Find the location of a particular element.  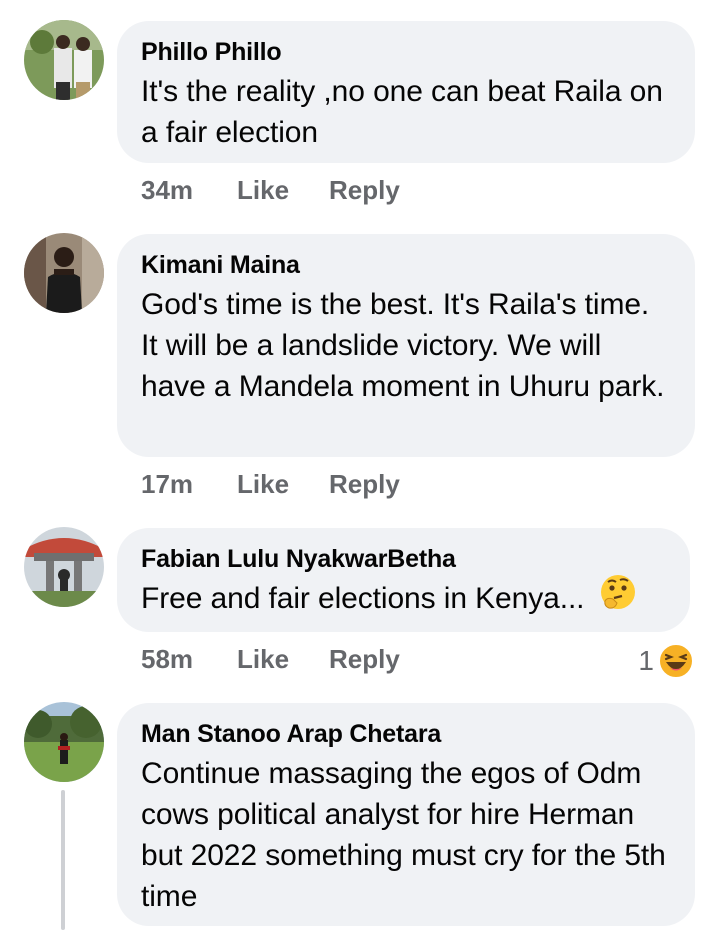

reply-thread-line is located at coordinates (63, 860).